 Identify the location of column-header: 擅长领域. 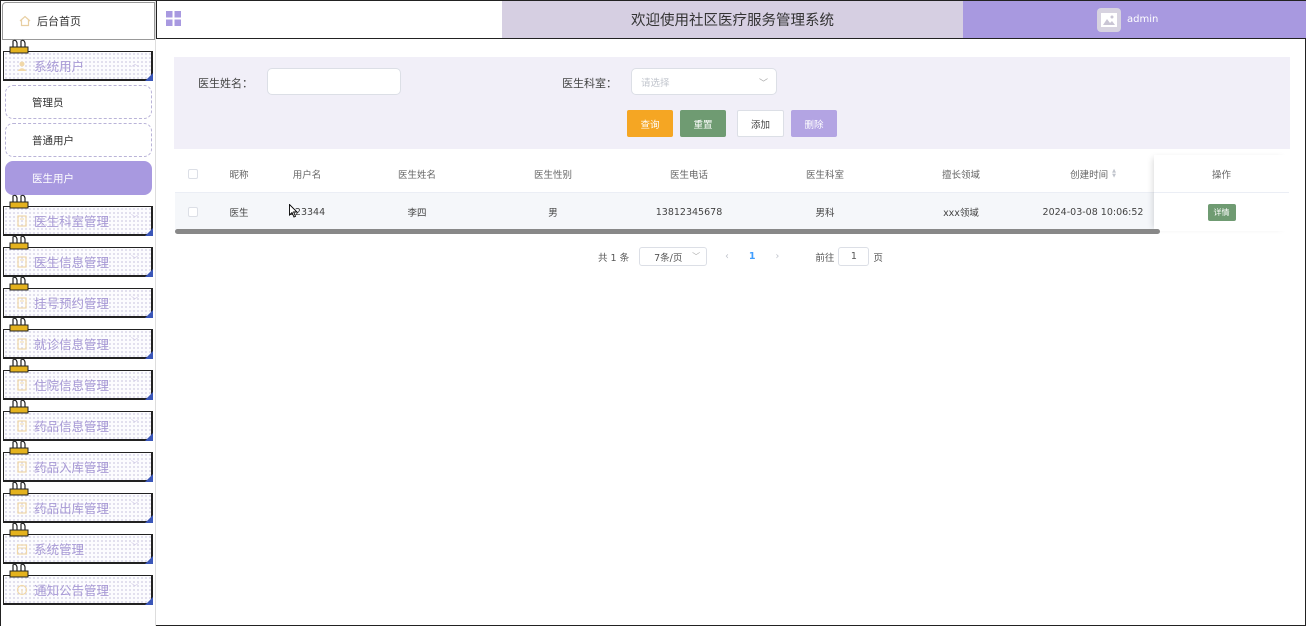
(960, 175).